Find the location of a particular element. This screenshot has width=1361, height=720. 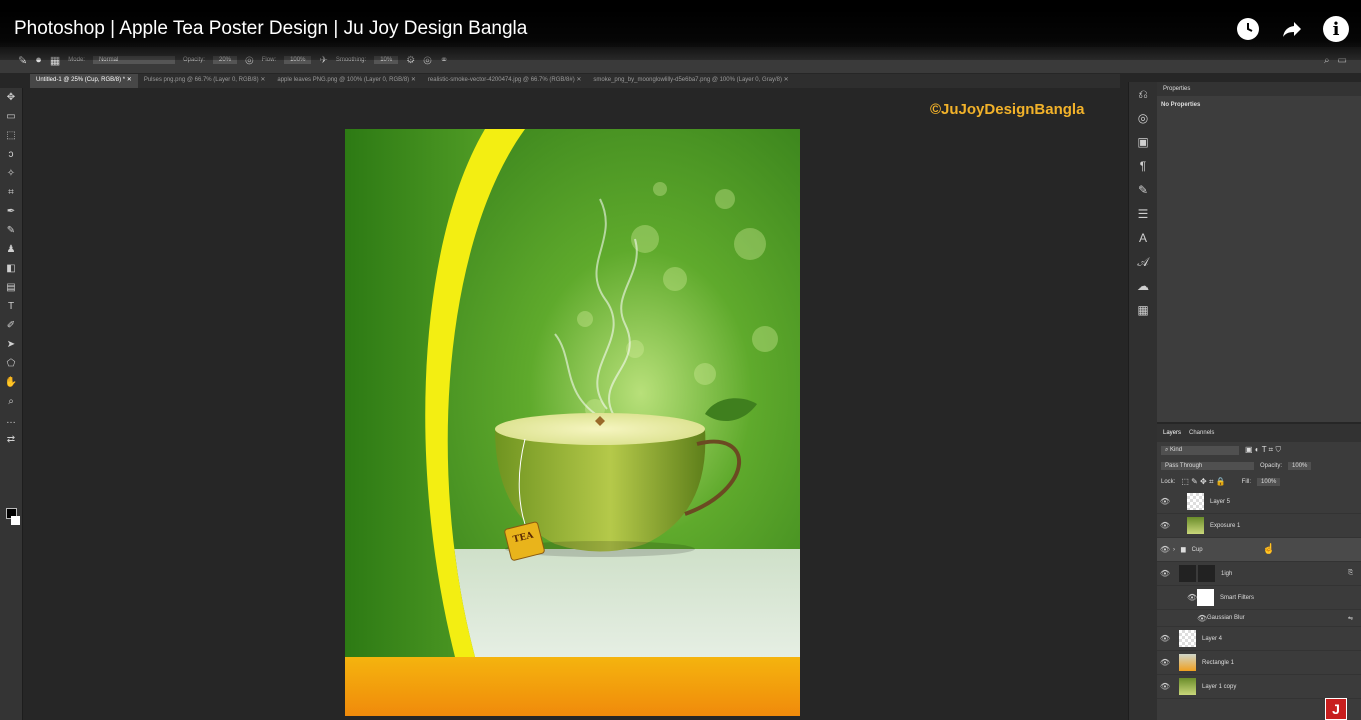

color-panel-icon: ◎ is located at coordinates (1143, 118).